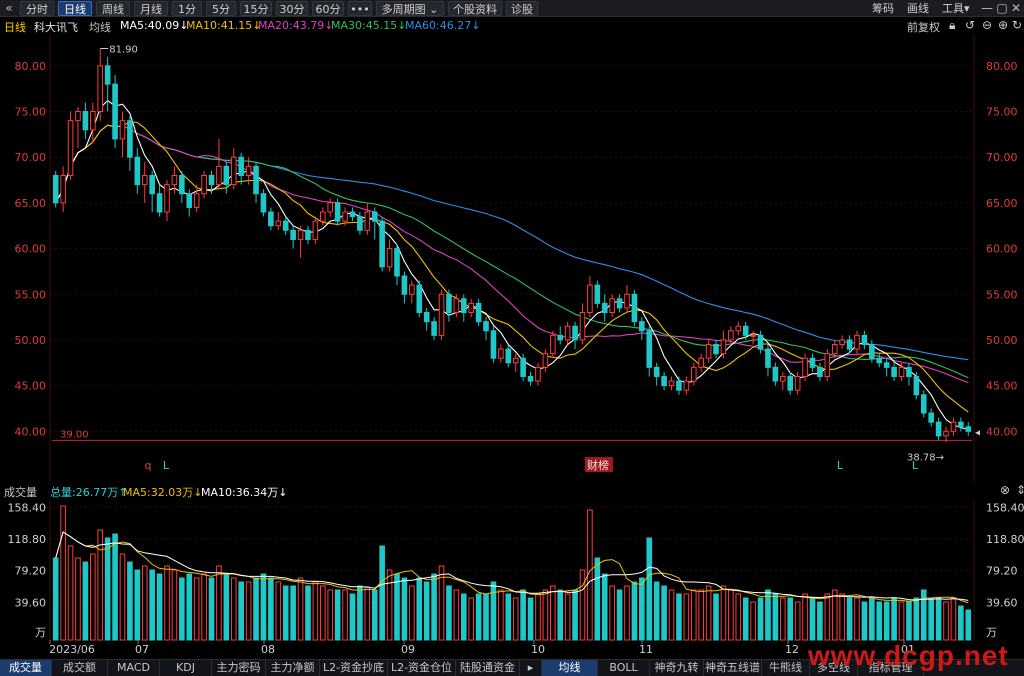 This screenshot has height=676, width=1024. Describe the element at coordinates (570, 668) in the screenshot. I see `indicator-tab-10: 均线` at that location.